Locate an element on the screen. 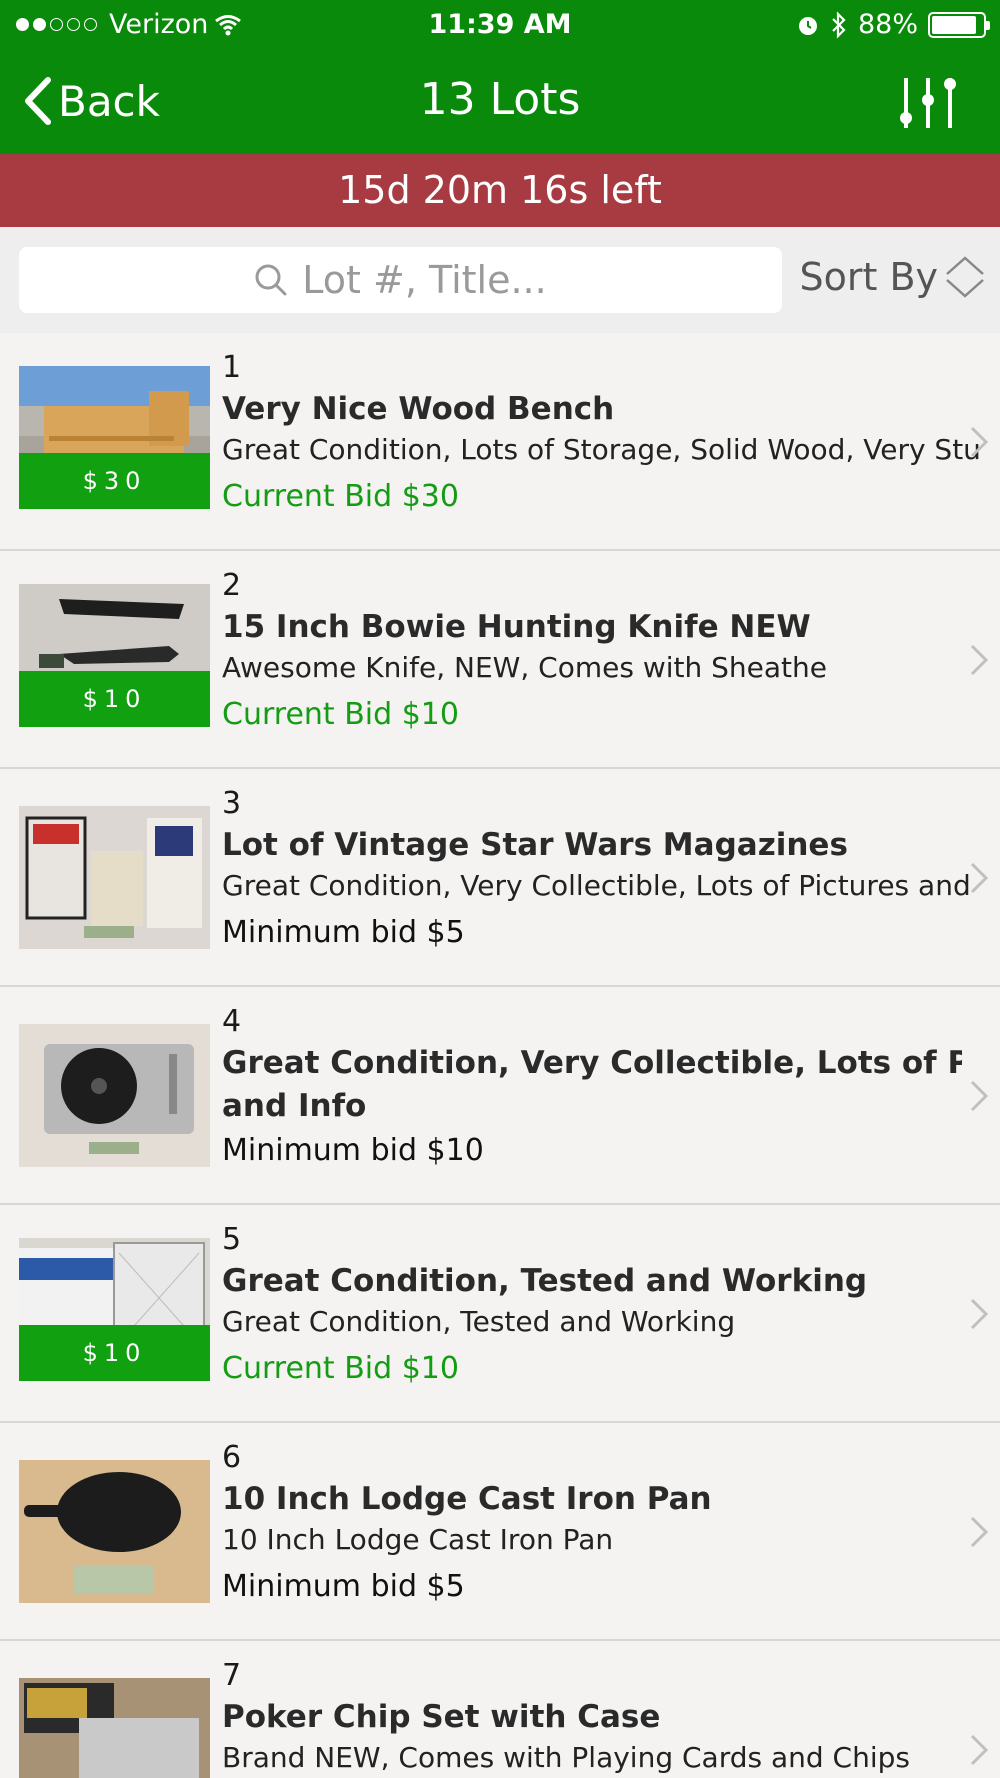  lot-number: 3 is located at coordinates (232, 803).